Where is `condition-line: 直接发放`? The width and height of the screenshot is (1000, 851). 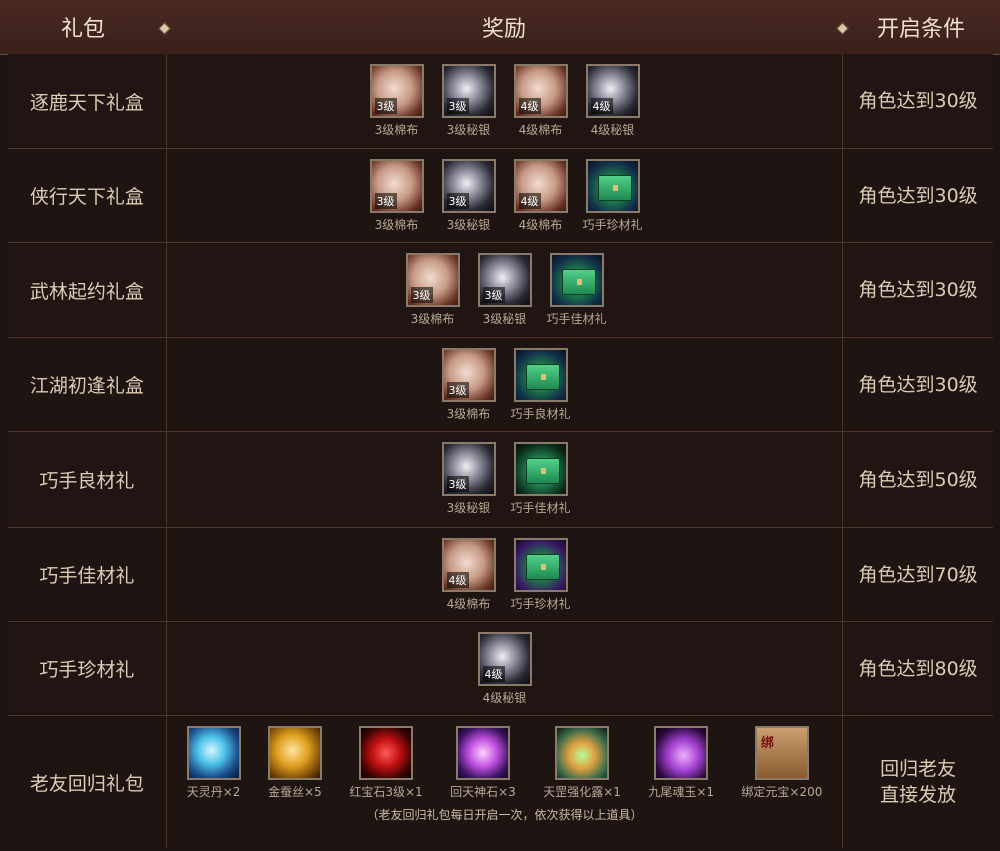 condition-line: 直接发放 is located at coordinates (918, 795).